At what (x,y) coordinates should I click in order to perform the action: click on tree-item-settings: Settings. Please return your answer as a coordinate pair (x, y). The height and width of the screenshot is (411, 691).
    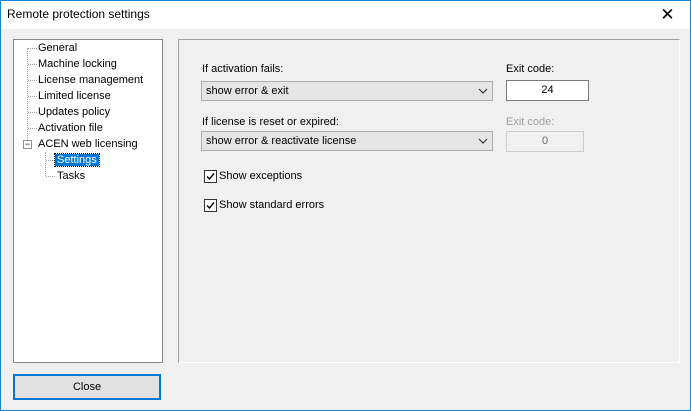
    Looking at the image, I should click on (77, 160).